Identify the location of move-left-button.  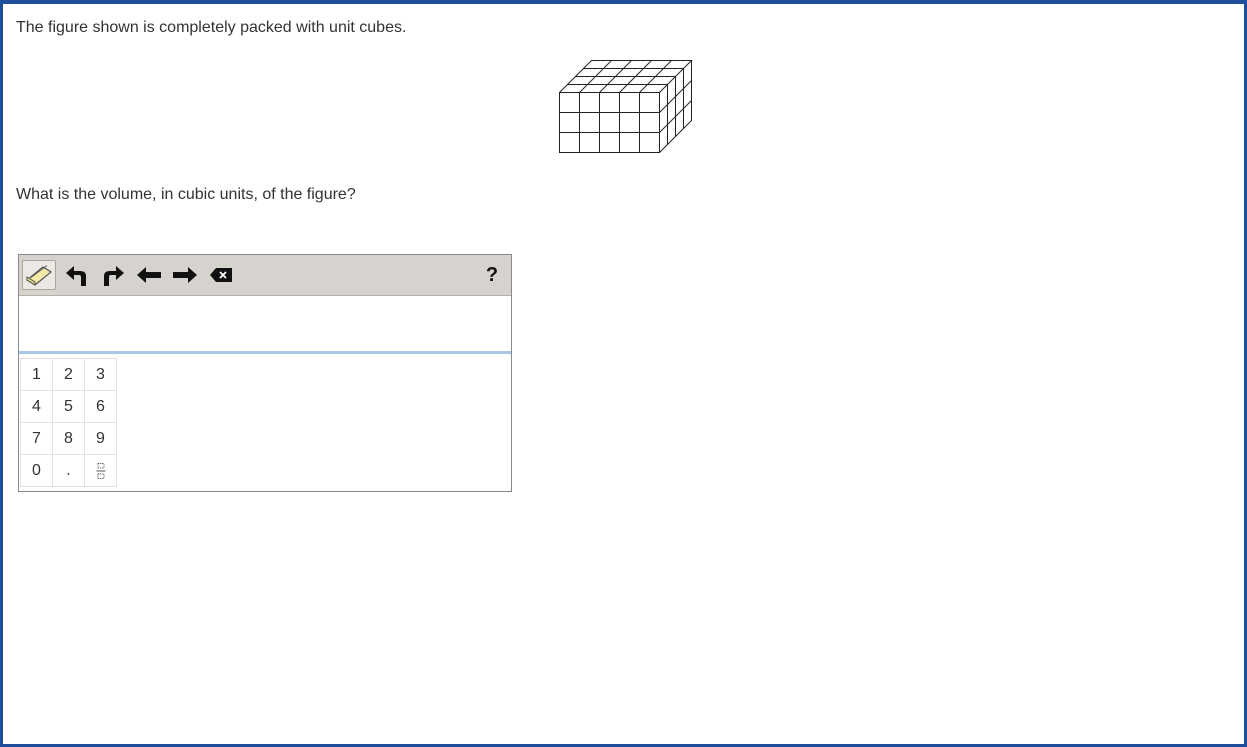
(149, 275).